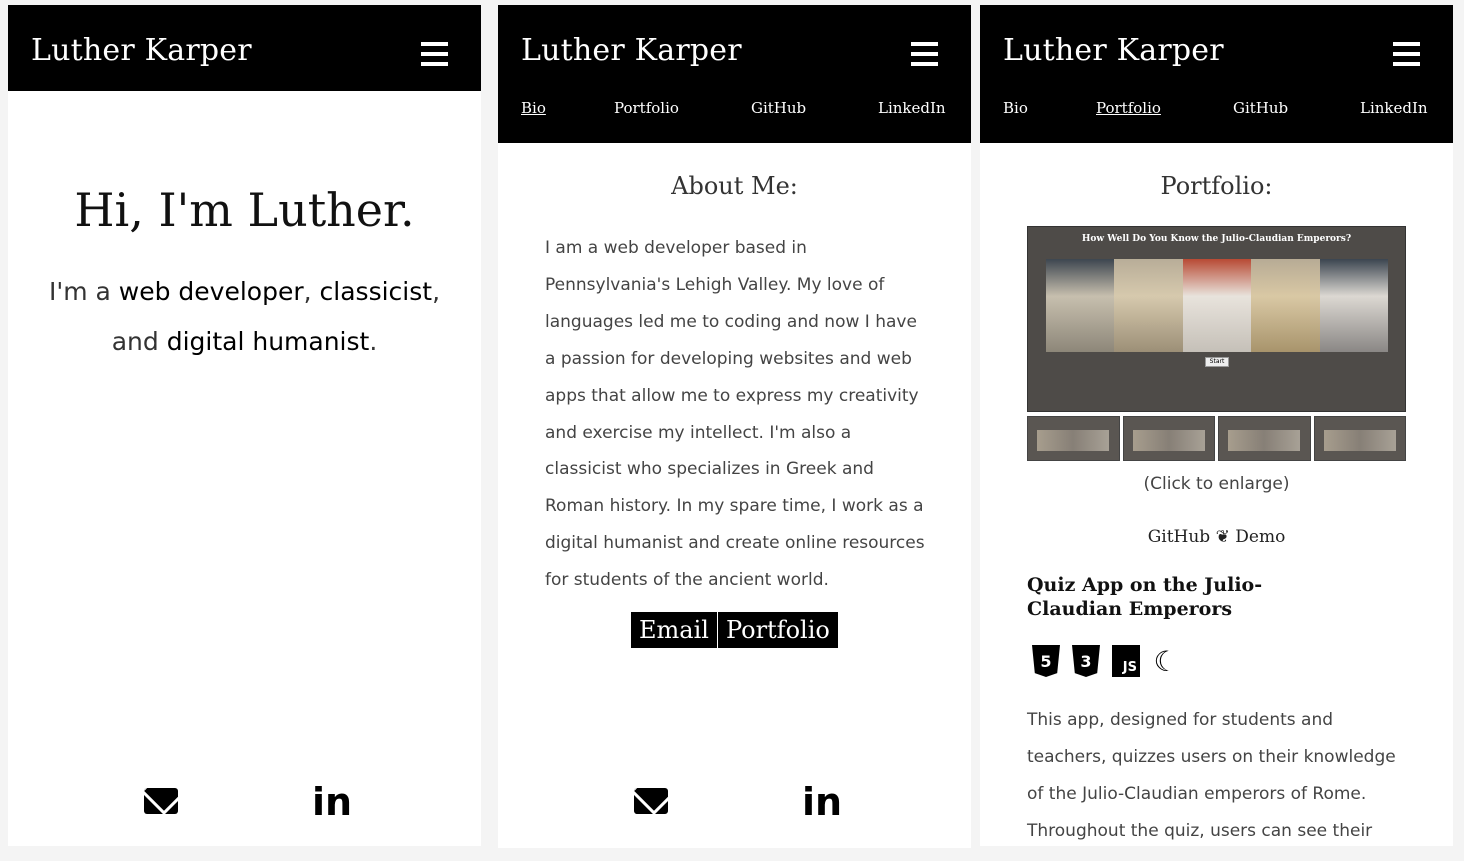  Describe the element at coordinates (244, 210) in the screenshot. I see `hero-title: Hi, I'm Luther.` at that location.